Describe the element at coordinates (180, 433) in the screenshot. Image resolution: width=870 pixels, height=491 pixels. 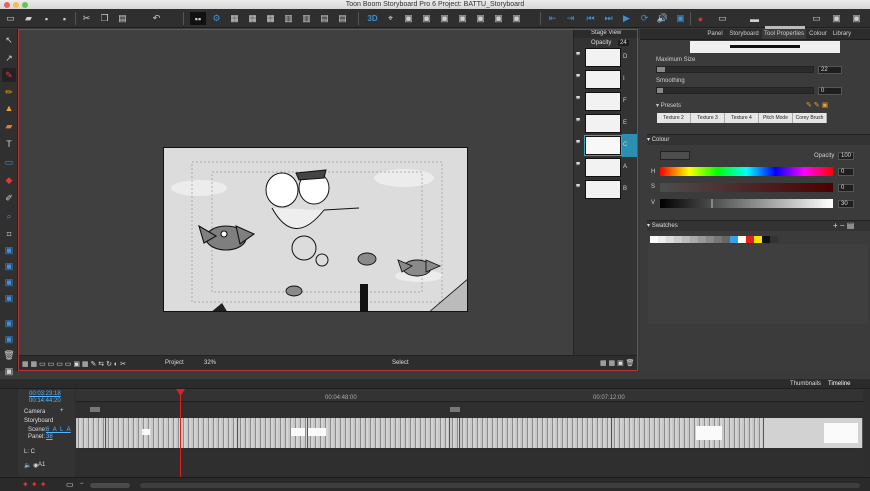
I see `playhead` at that location.